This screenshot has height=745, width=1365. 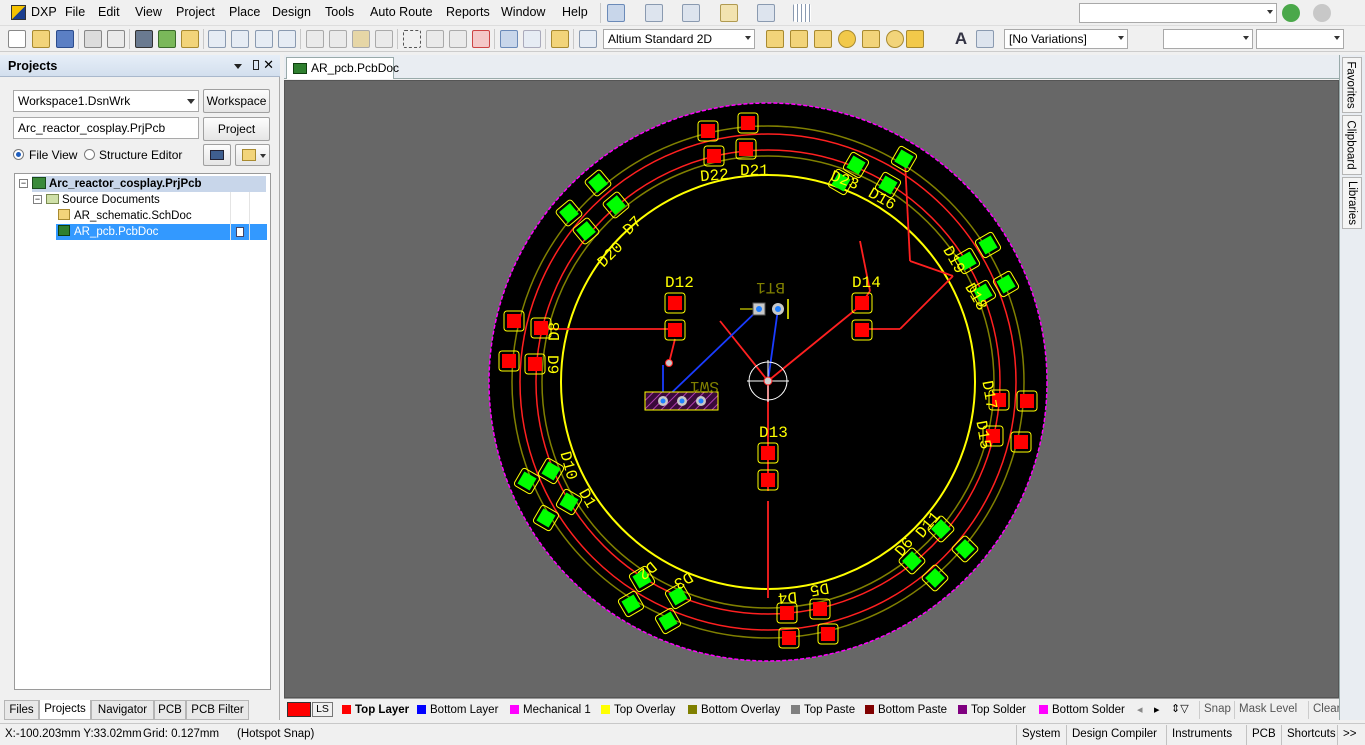 What do you see at coordinates (238, 66) in the screenshot?
I see `panel-menu-icon` at bounding box center [238, 66].